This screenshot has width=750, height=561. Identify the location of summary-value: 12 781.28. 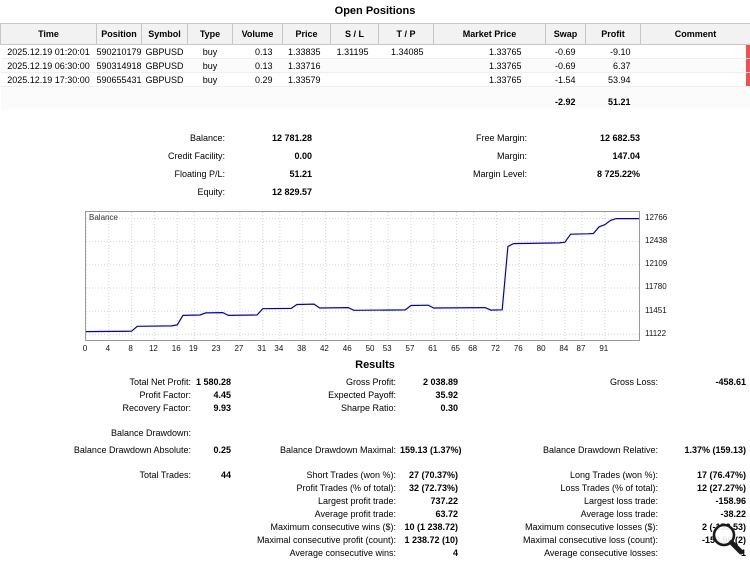
(291, 137).